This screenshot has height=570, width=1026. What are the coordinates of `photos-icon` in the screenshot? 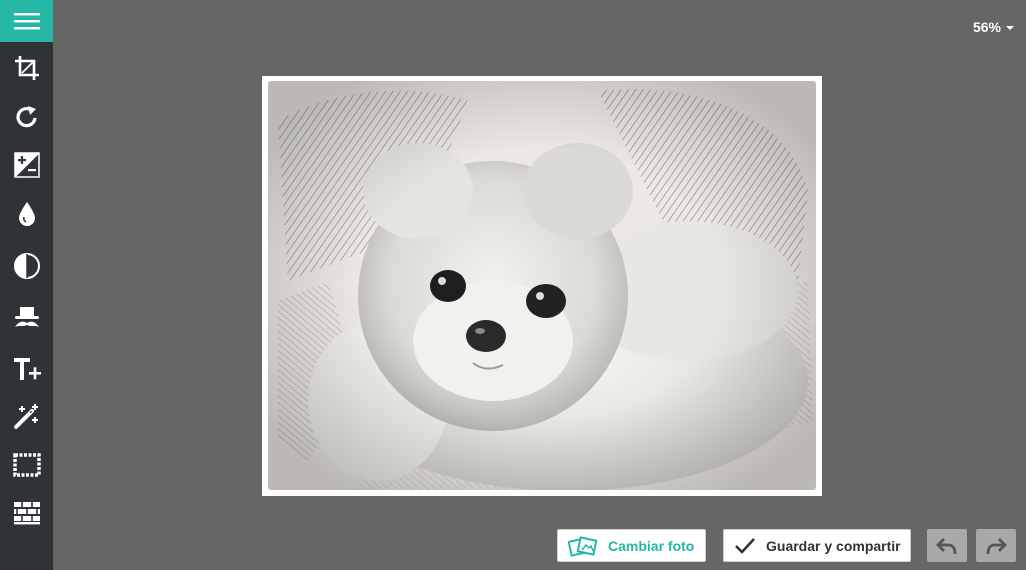 It's located at (583, 546).